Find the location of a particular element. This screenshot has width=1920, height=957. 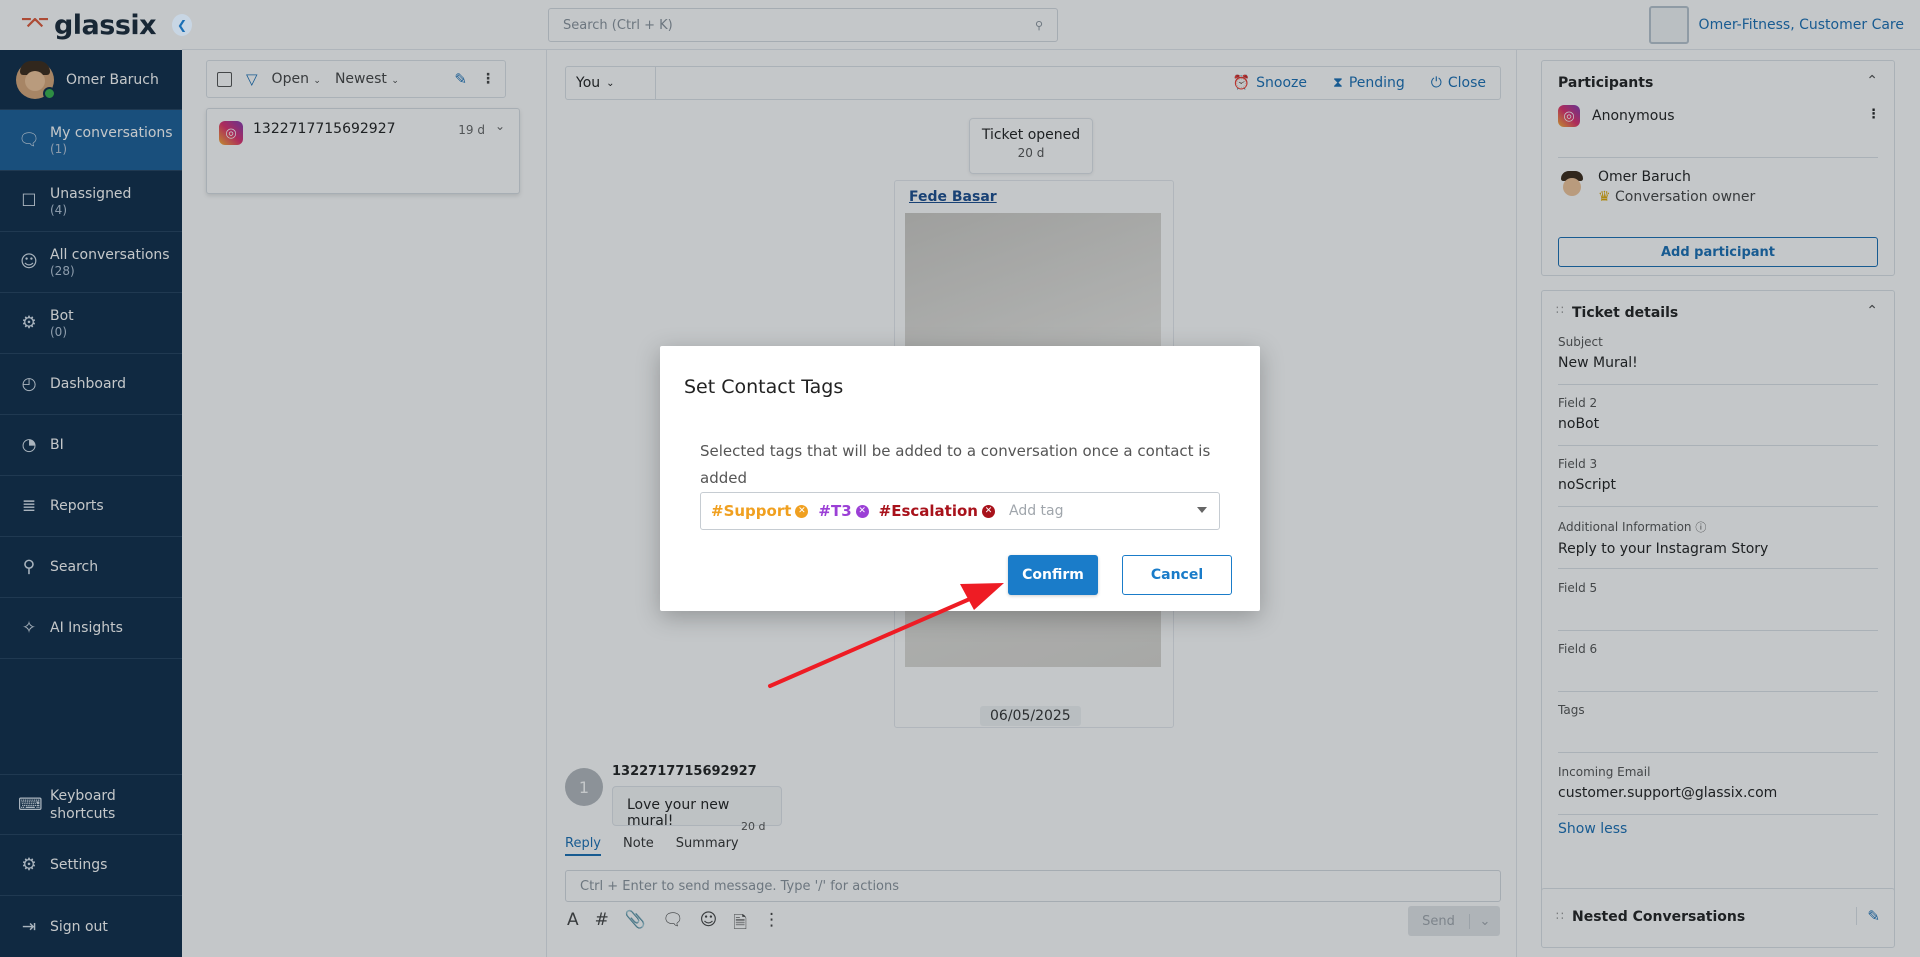

tag-select-input: #Support ✕ #T3 ✕ #Escalation ✕ Add tag is located at coordinates (960, 511).